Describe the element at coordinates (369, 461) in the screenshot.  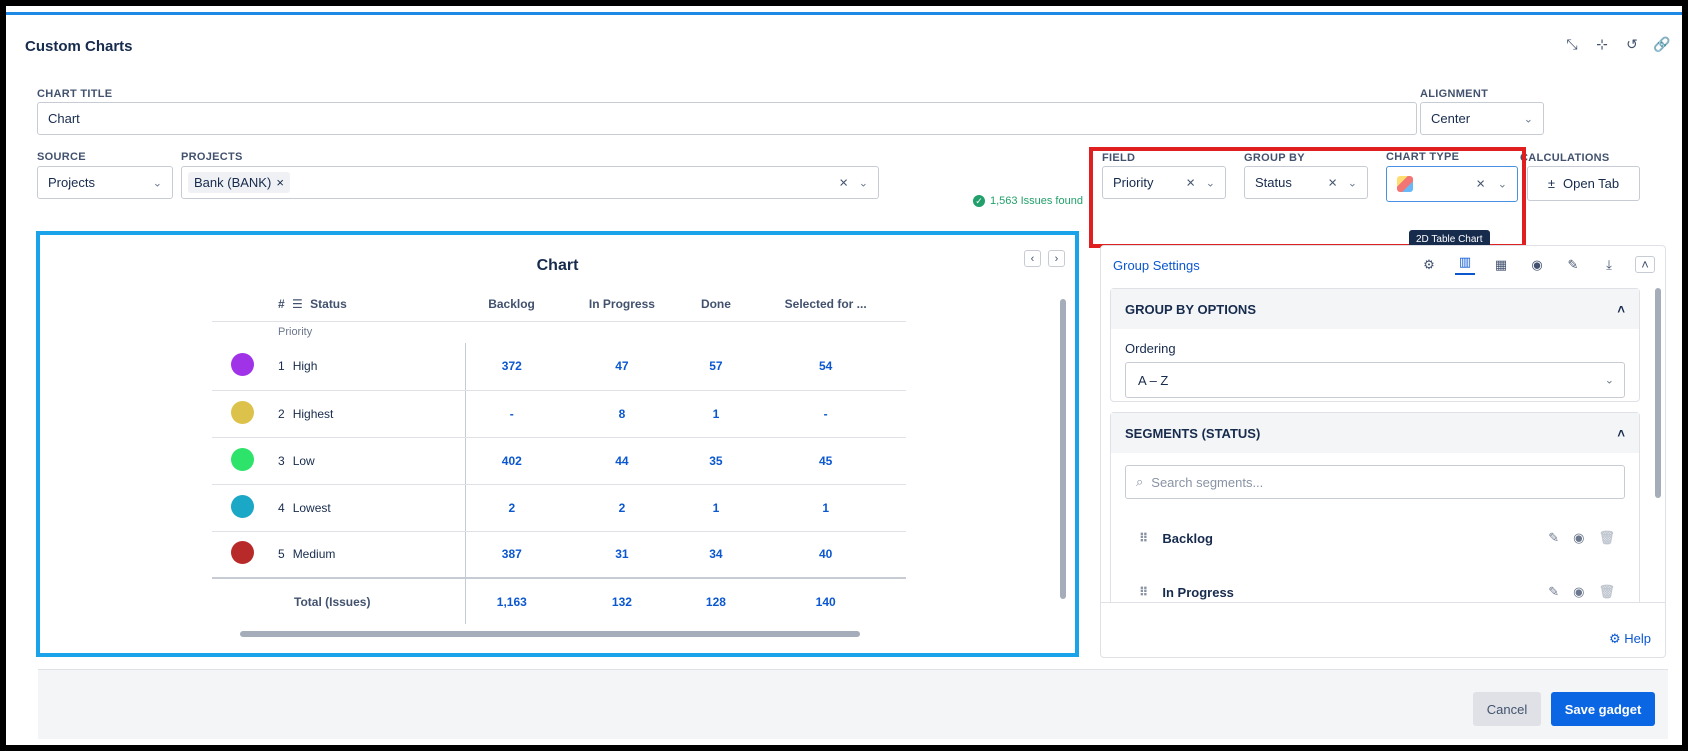
I see `row-label: 3 Low` at that location.